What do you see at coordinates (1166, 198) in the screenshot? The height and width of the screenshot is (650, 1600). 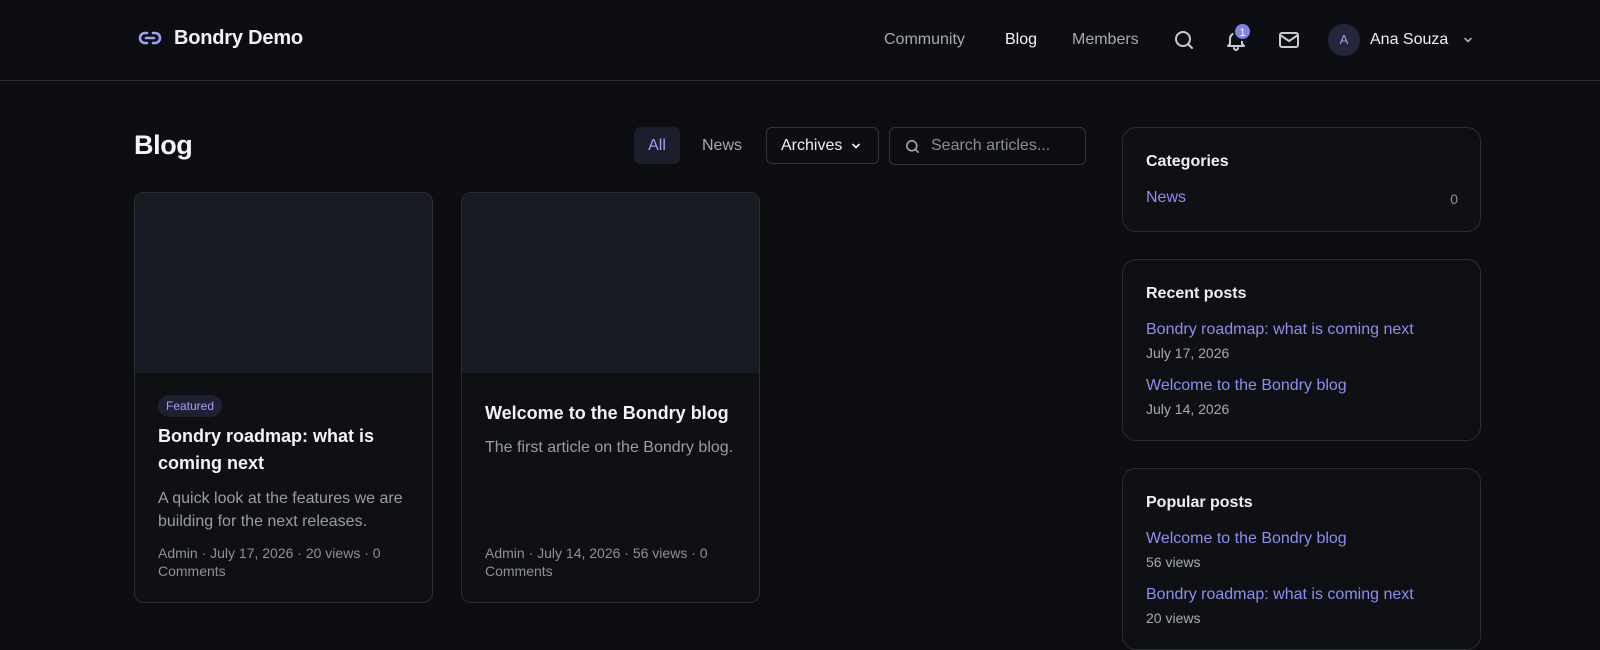 I see `category-news-link: News` at bounding box center [1166, 198].